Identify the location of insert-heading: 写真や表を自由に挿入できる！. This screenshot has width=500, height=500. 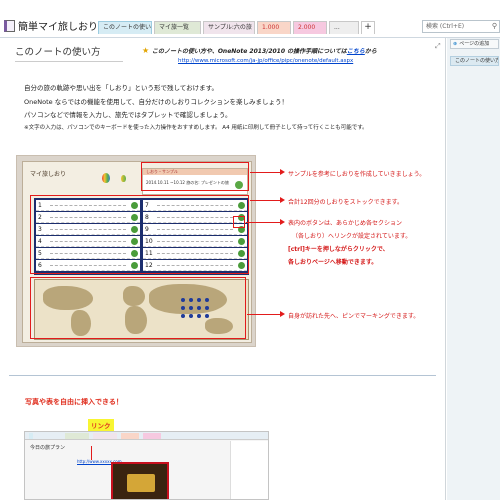
(74, 402).